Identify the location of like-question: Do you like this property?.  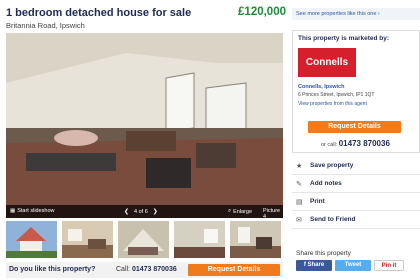
(52, 269).